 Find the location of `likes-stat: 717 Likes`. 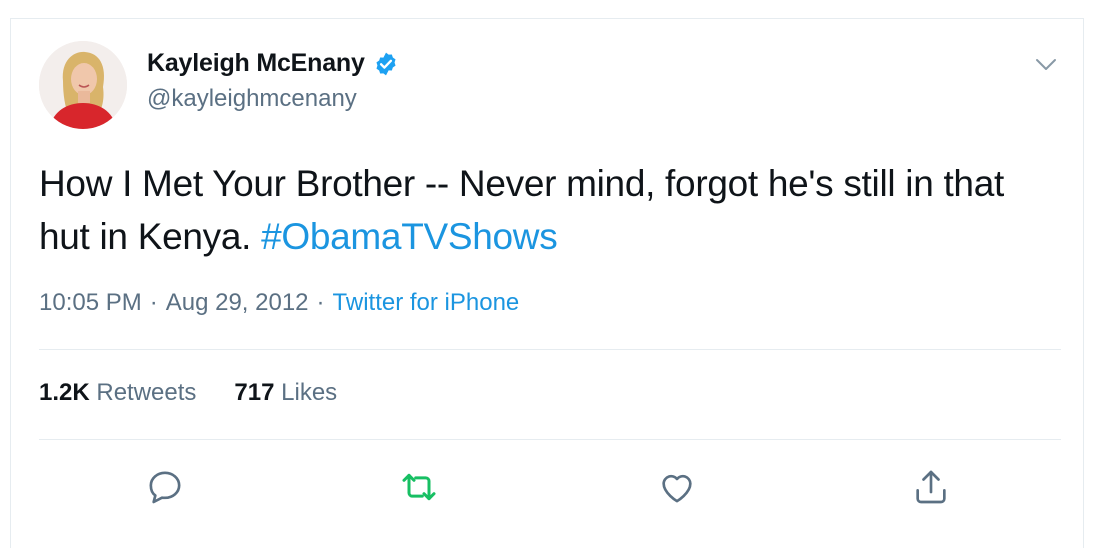

likes-stat: 717 Likes is located at coordinates (285, 393).